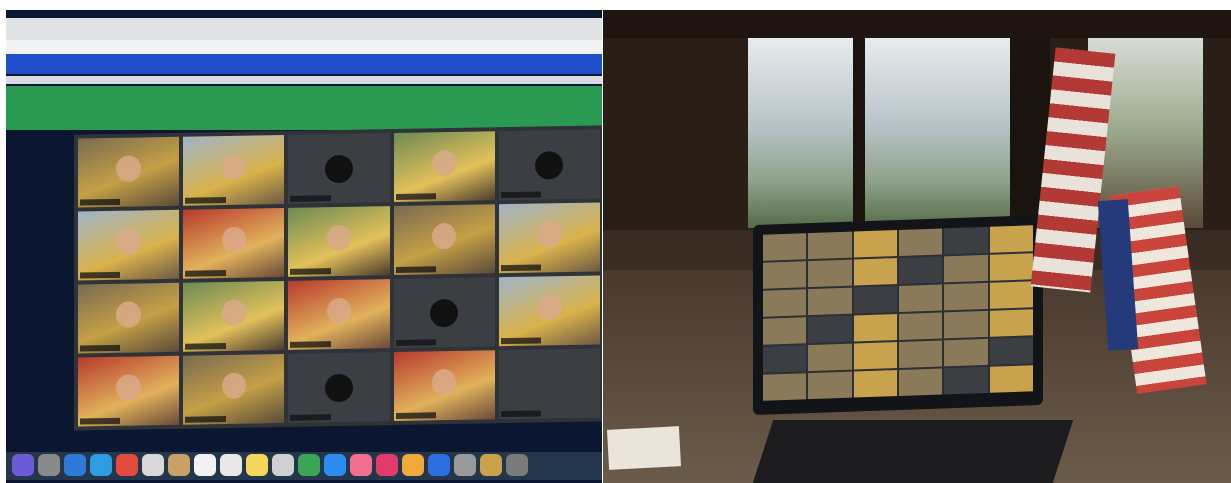 This screenshot has width=1231, height=483. What do you see at coordinates (304, 47) in the screenshot?
I see `toolbar-strip` at bounding box center [304, 47].